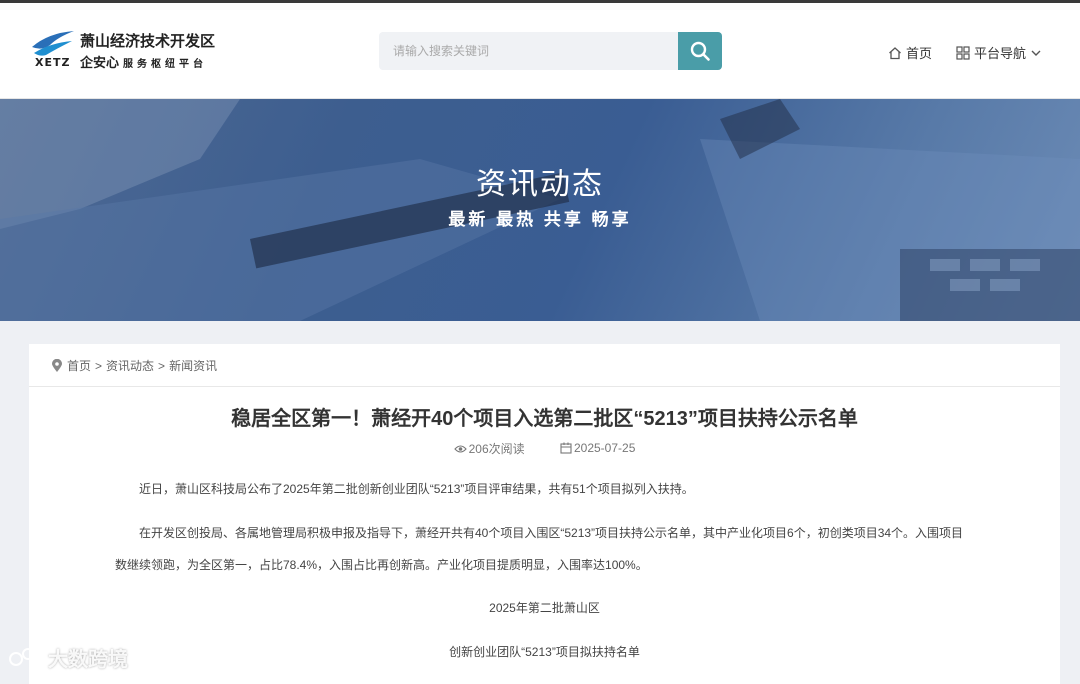  Describe the element at coordinates (544, 652) in the screenshot. I see `table-caption-line2: 创新创业团队“5213”项目拟扶持名单` at that location.